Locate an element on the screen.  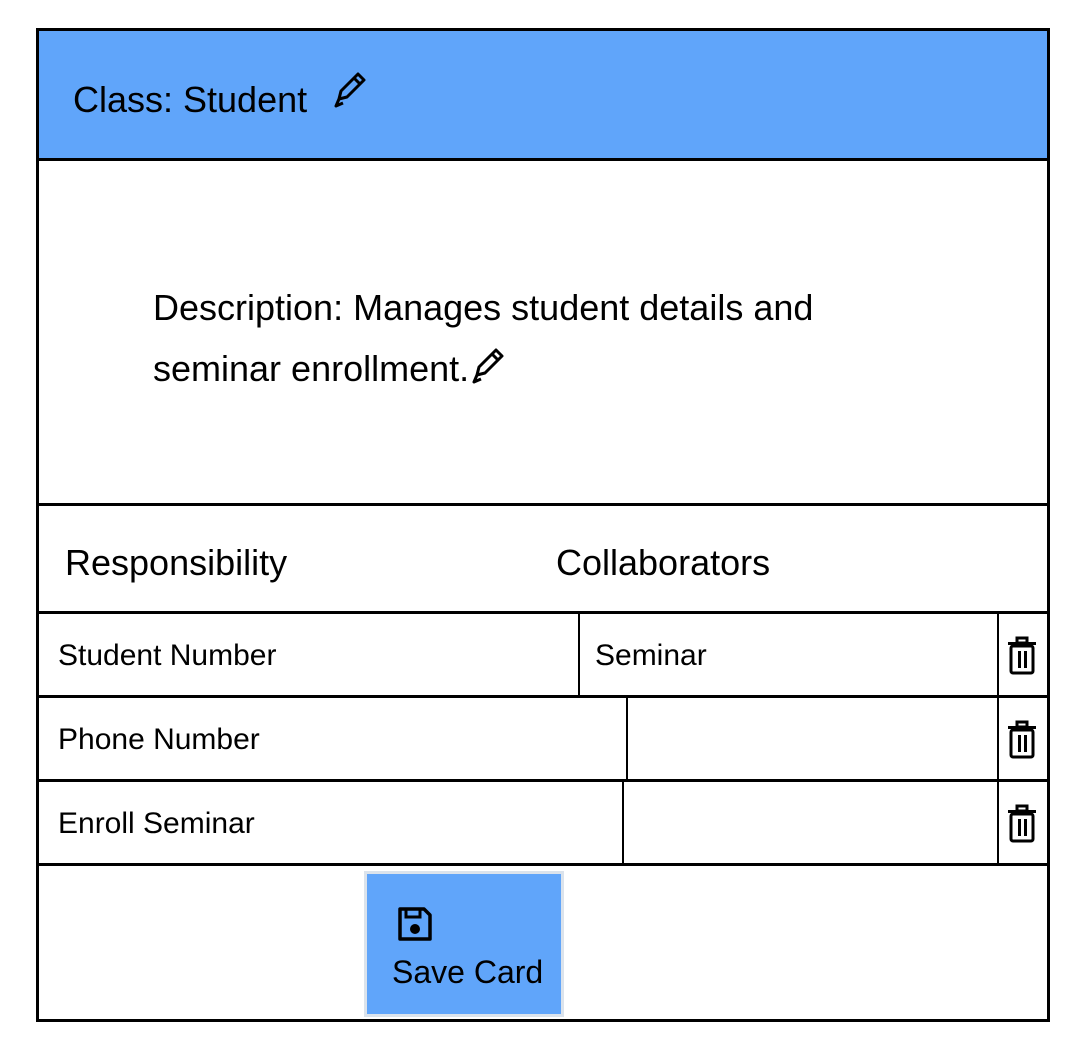
responsibility-cell: Phone Number is located at coordinates (333, 738).